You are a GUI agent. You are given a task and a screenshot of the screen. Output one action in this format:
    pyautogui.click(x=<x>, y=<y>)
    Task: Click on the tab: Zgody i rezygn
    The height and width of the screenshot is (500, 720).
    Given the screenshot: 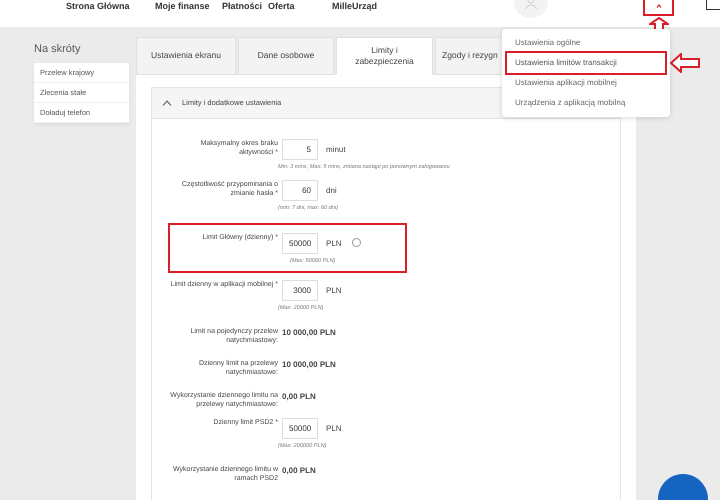 What is the action you would take?
    pyautogui.click(x=469, y=56)
    